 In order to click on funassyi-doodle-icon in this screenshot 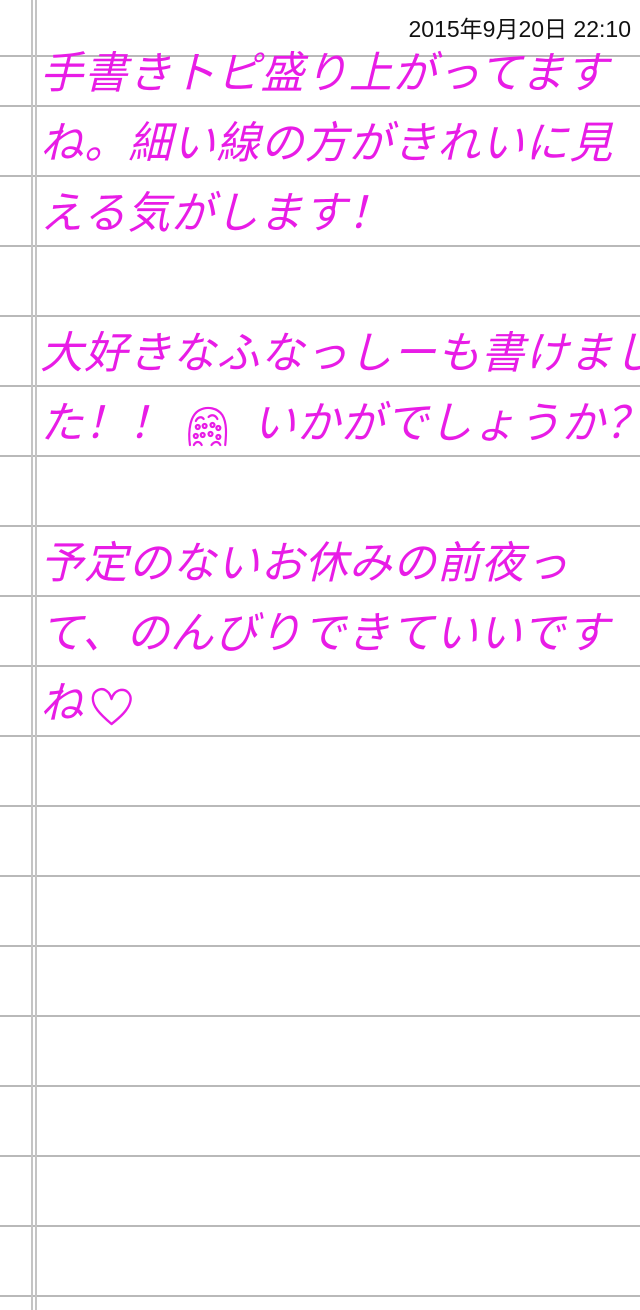, I will do `click(206, 426)`.